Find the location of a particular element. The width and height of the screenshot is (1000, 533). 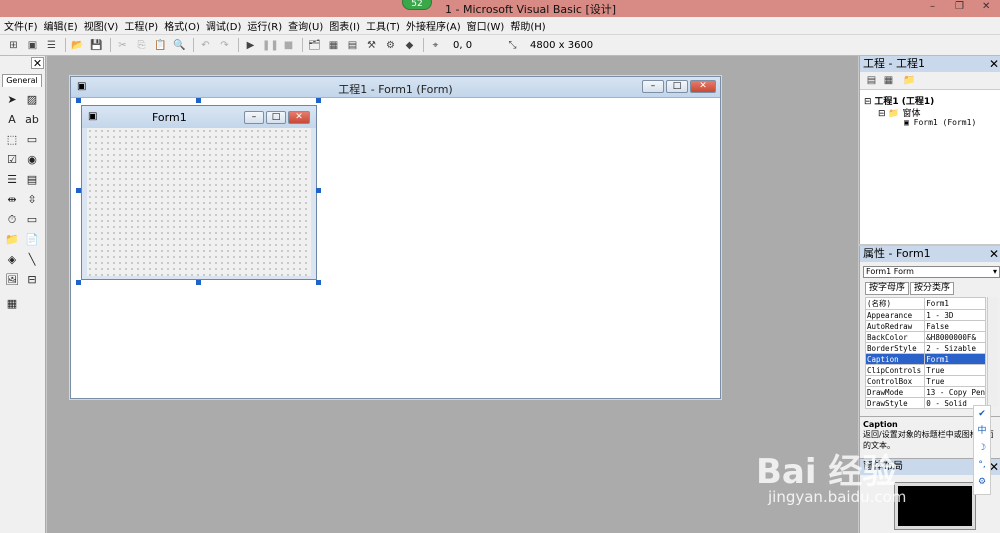

project-close-icon: ✕ is located at coordinates (994, 64).